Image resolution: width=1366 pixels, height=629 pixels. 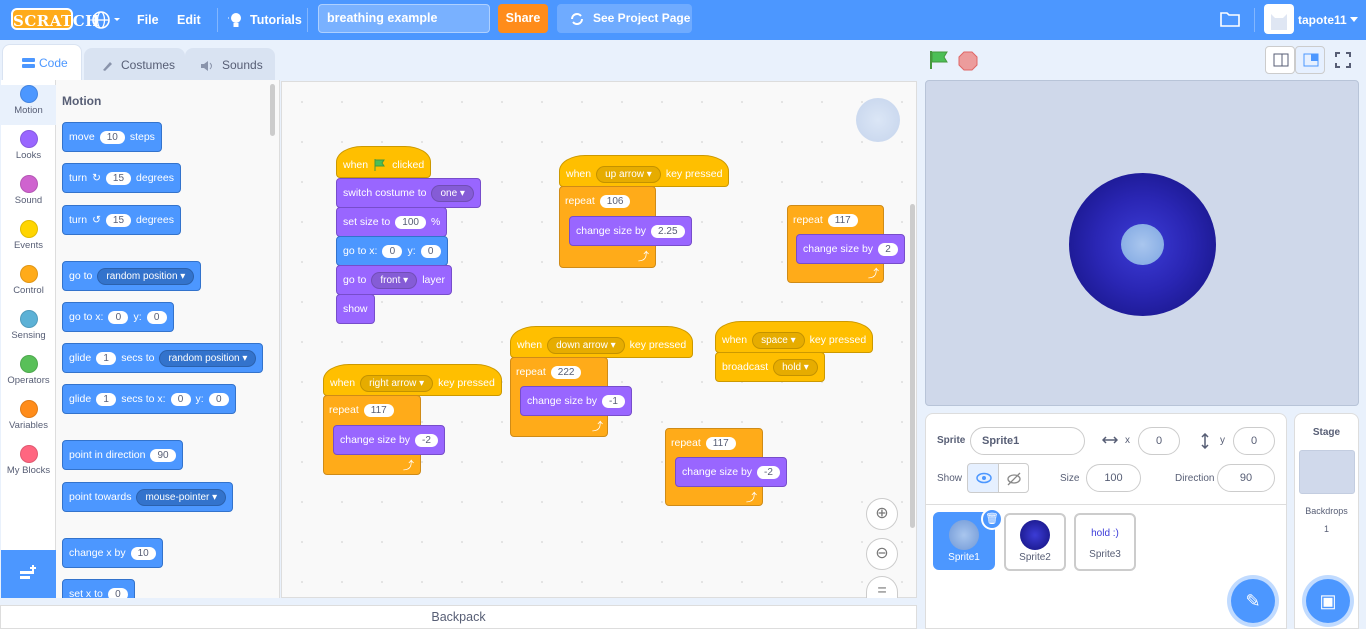 I want to click on repeat-header: repeat 222, so click(x=548, y=372).